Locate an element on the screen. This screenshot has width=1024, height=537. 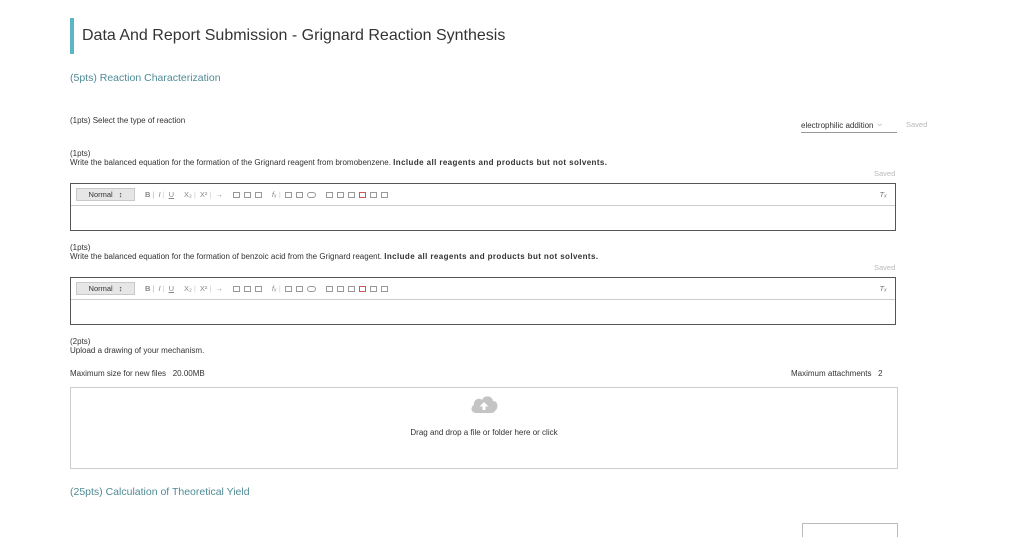
editor-1-insert-group: fₓ is located at coordinates (294, 195).